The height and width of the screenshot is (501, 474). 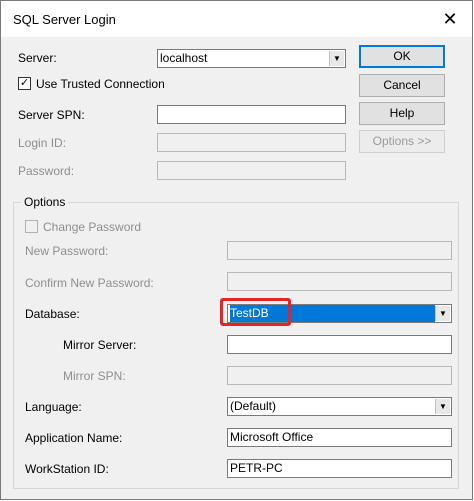 I want to click on window-title: SQL Server Login, so click(x=64, y=19).